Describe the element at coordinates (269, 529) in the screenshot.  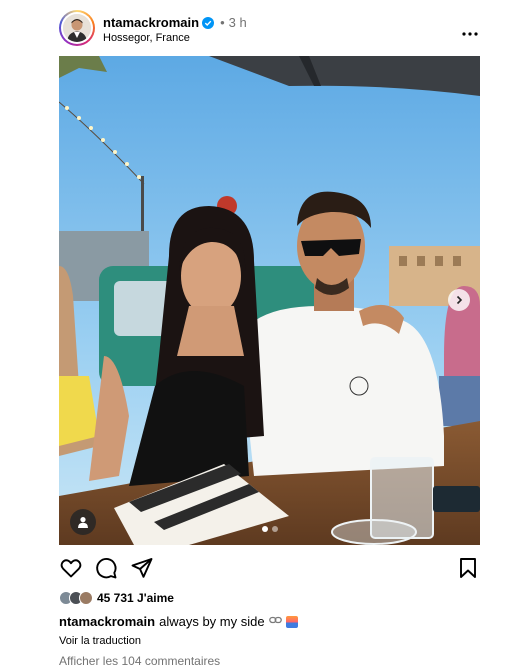
I see `carousel-indicator` at that location.